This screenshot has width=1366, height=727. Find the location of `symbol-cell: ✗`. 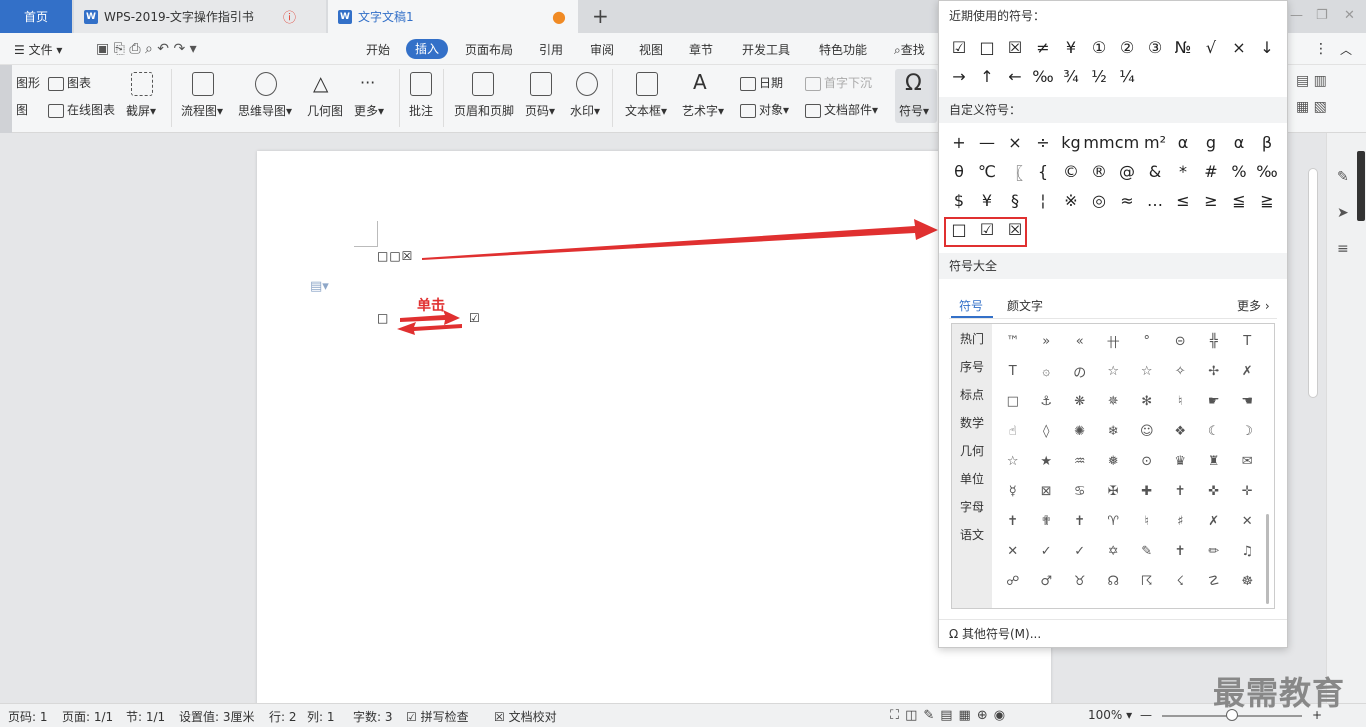

symbol-cell: ✗ is located at coordinates (1248, 371).